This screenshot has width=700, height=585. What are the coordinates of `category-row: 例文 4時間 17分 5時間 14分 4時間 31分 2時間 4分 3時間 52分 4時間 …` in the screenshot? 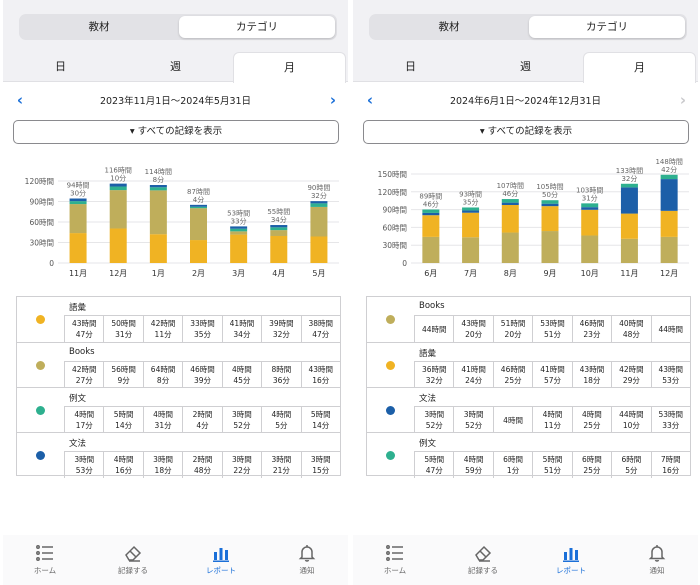 It's located at (178, 410).